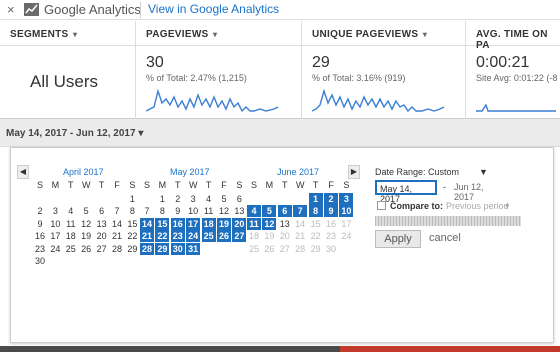 The width and height of the screenshot is (560, 352). What do you see at coordinates (398, 239) in the screenshot?
I see `apply-button: Apply` at bounding box center [398, 239].